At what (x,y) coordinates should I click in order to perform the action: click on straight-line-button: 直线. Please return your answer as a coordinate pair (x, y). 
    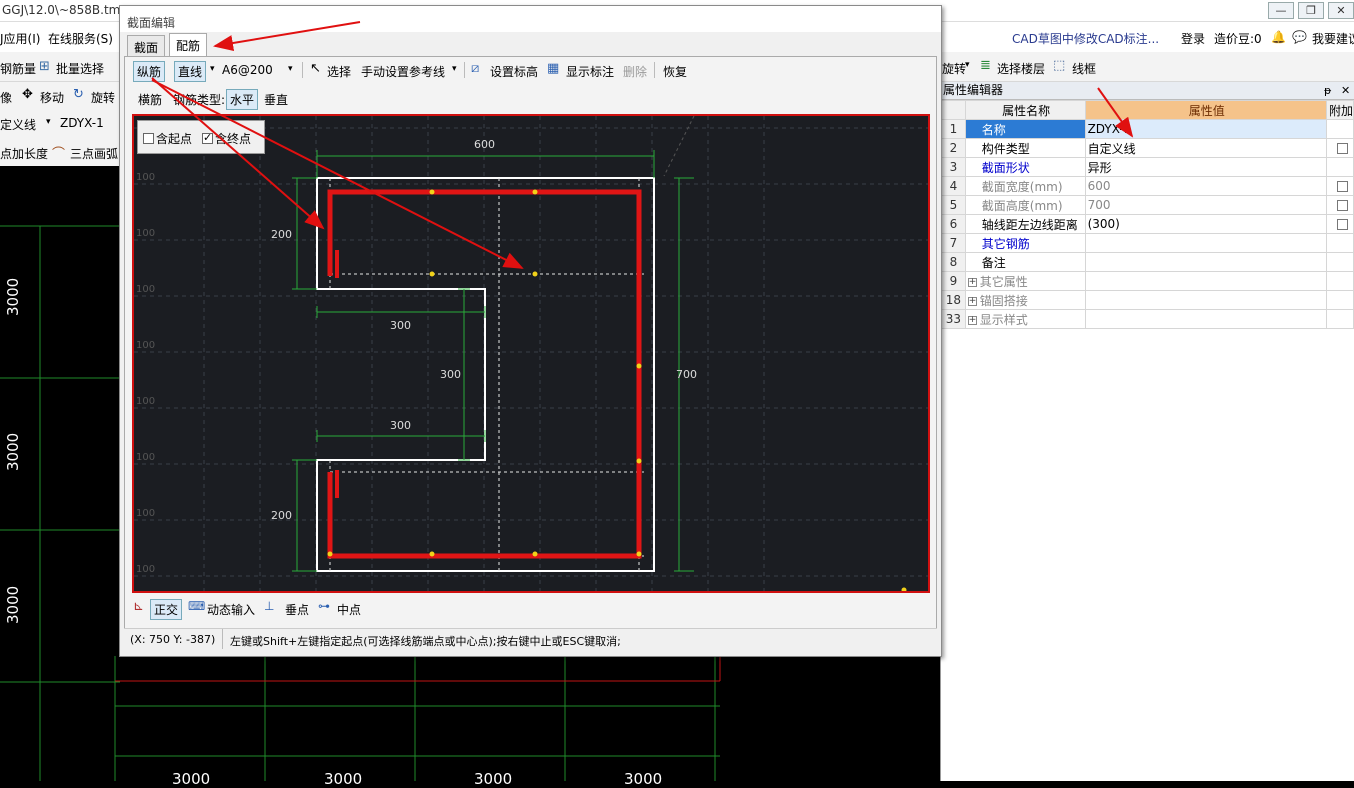
    Looking at the image, I should click on (190, 71).